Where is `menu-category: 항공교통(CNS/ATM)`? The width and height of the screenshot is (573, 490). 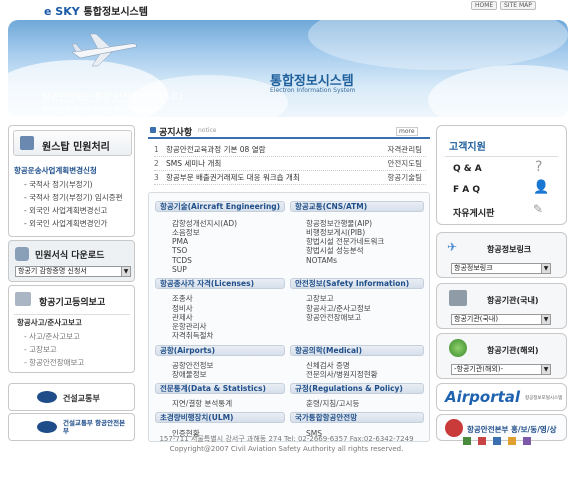
menu-category: 항공교통(CNS/ATM) is located at coordinates (357, 206).